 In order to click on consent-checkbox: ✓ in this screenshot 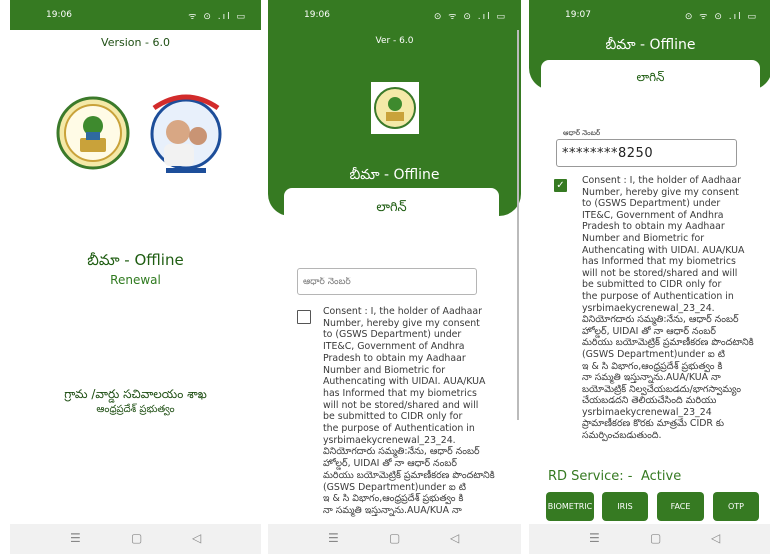, I will do `click(560, 185)`.